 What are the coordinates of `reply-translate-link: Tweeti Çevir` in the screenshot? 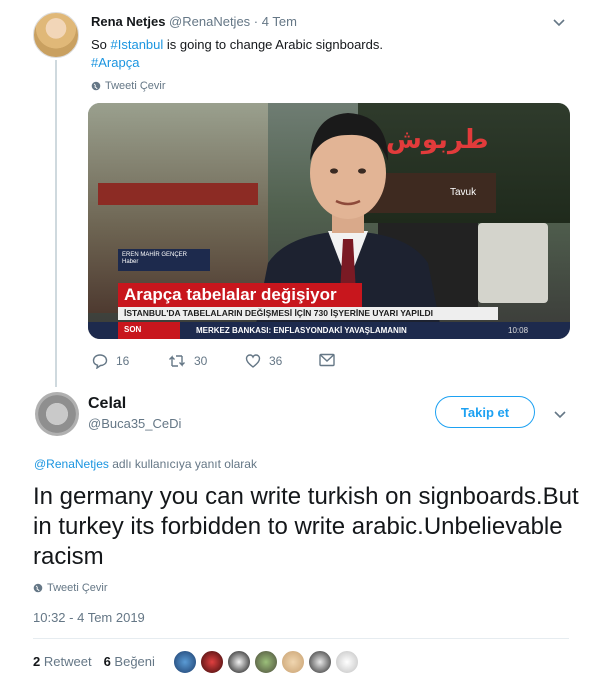 It's located at (70, 588).